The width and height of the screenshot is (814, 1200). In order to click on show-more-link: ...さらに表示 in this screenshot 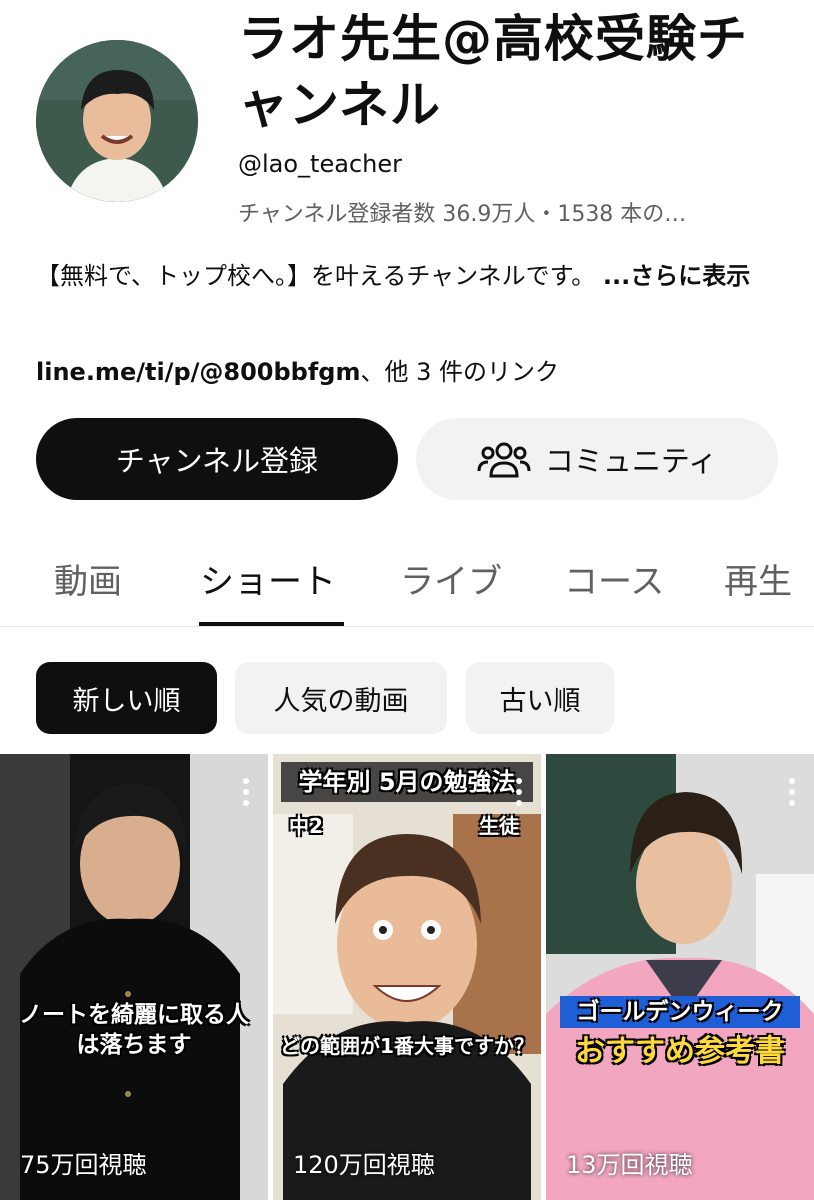, I will do `click(676, 276)`.